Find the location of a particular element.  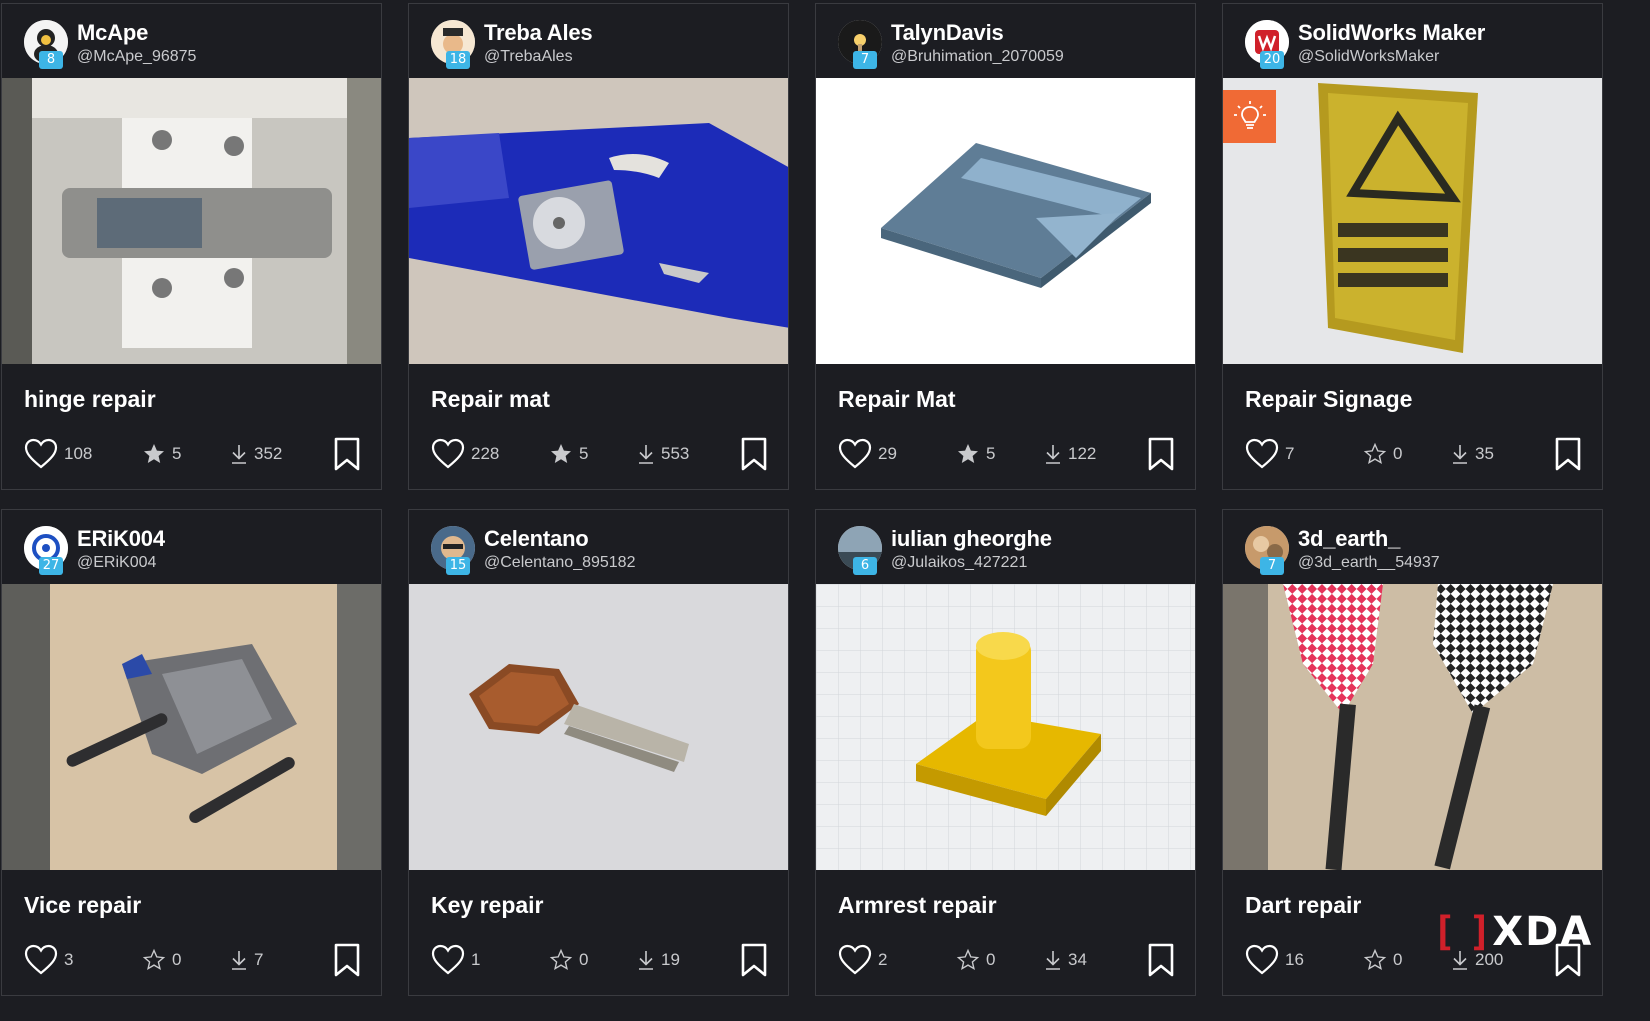

author-name: 3d_earth_ is located at coordinates (1349, 539).